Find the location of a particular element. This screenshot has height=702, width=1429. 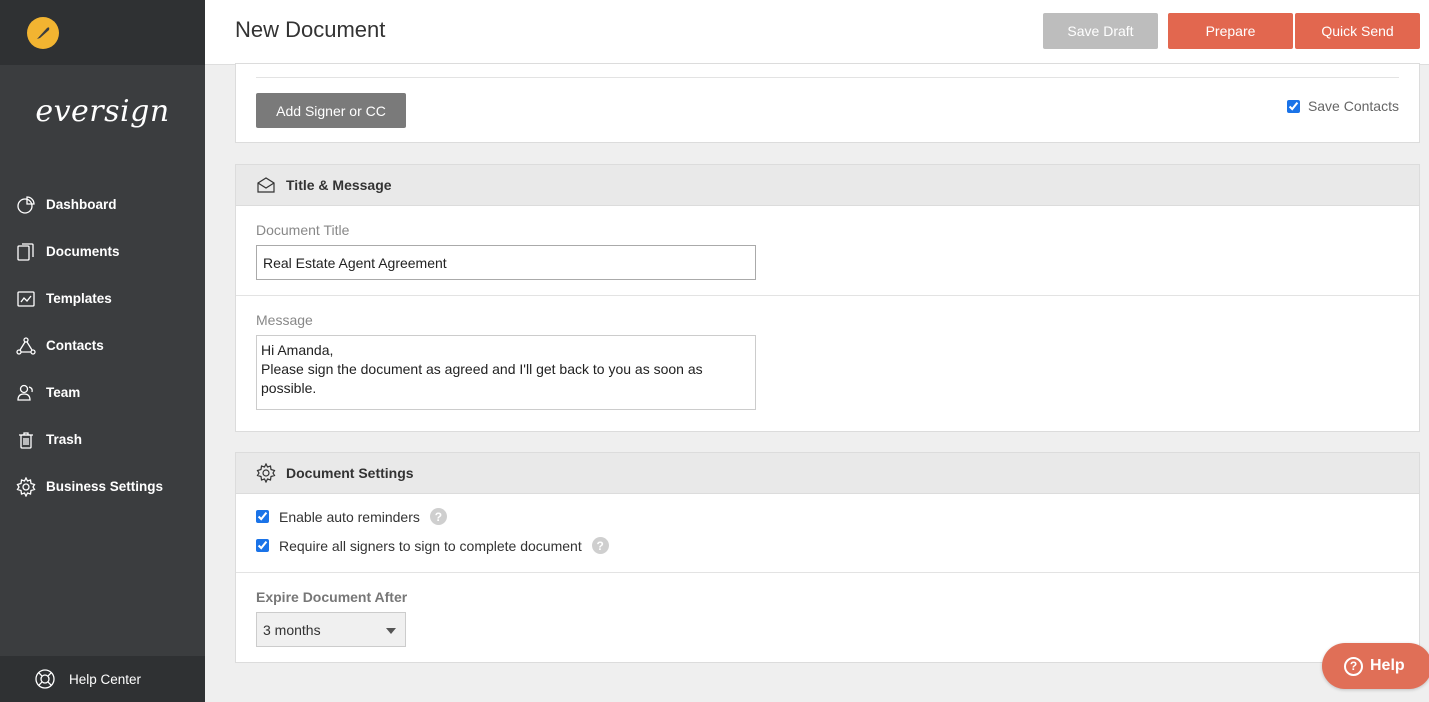

document-settings-header: Document Settings is located at coordinates (827, 473).